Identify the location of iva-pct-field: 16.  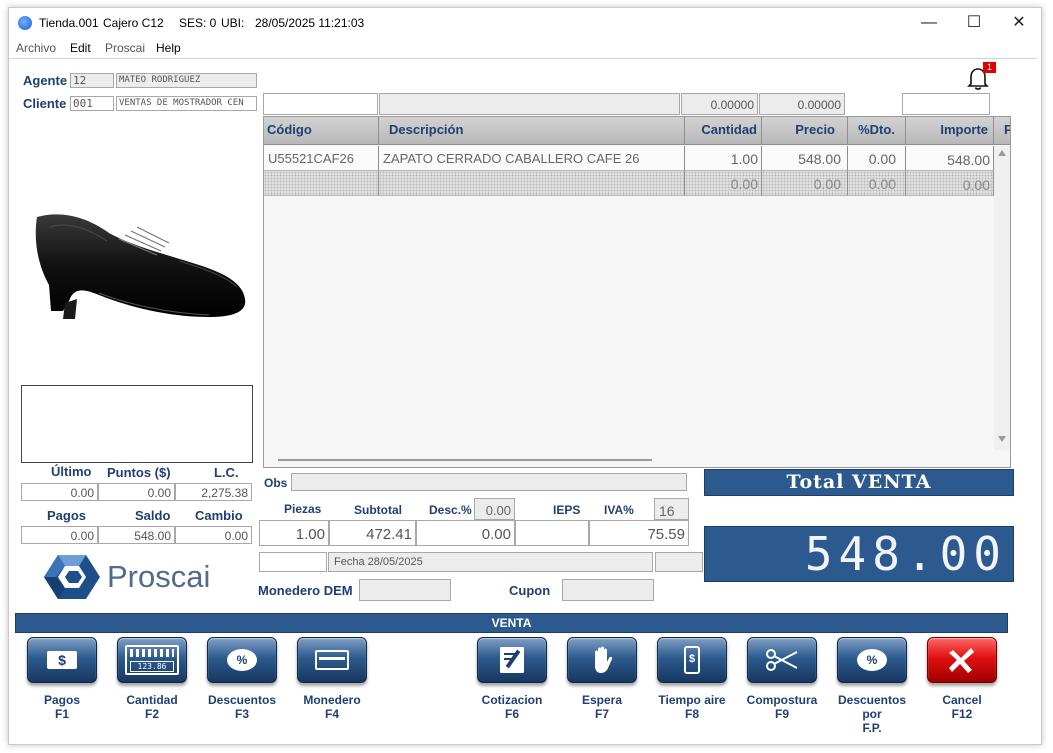
(671, 509).